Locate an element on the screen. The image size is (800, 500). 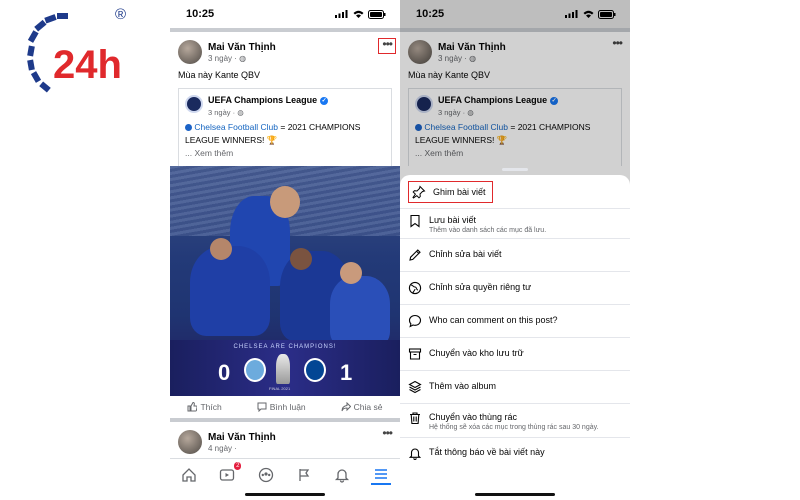
tab-pages is located at coordinates (304, 475).